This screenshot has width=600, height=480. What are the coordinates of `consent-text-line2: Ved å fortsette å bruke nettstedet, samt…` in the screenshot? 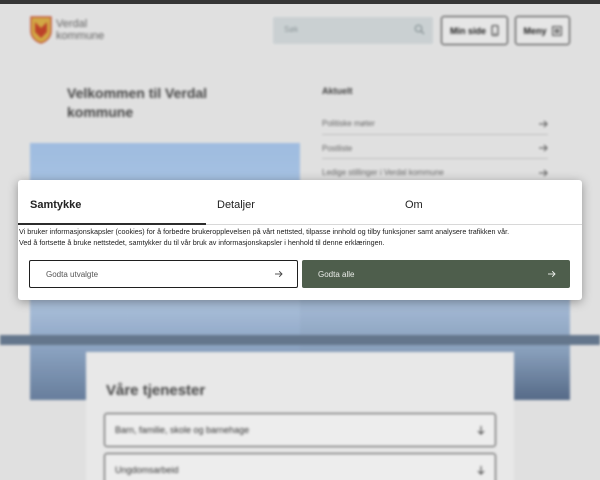 It's located at (202, 242).